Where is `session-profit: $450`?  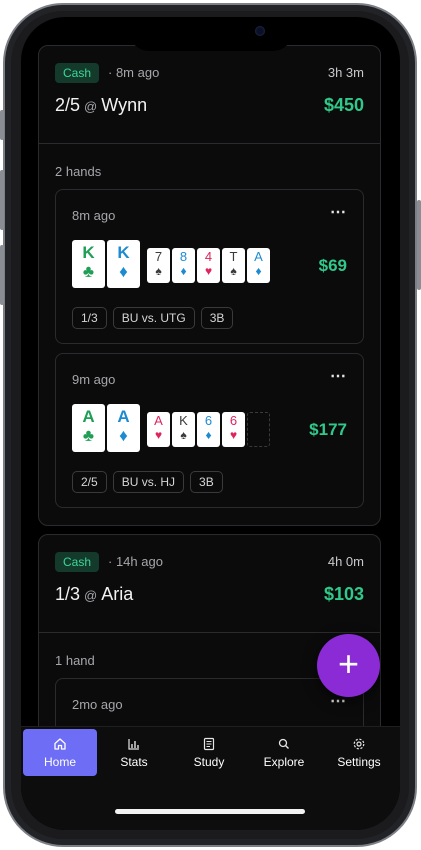
session-profit: $450 is located at coordinates (343, 105).